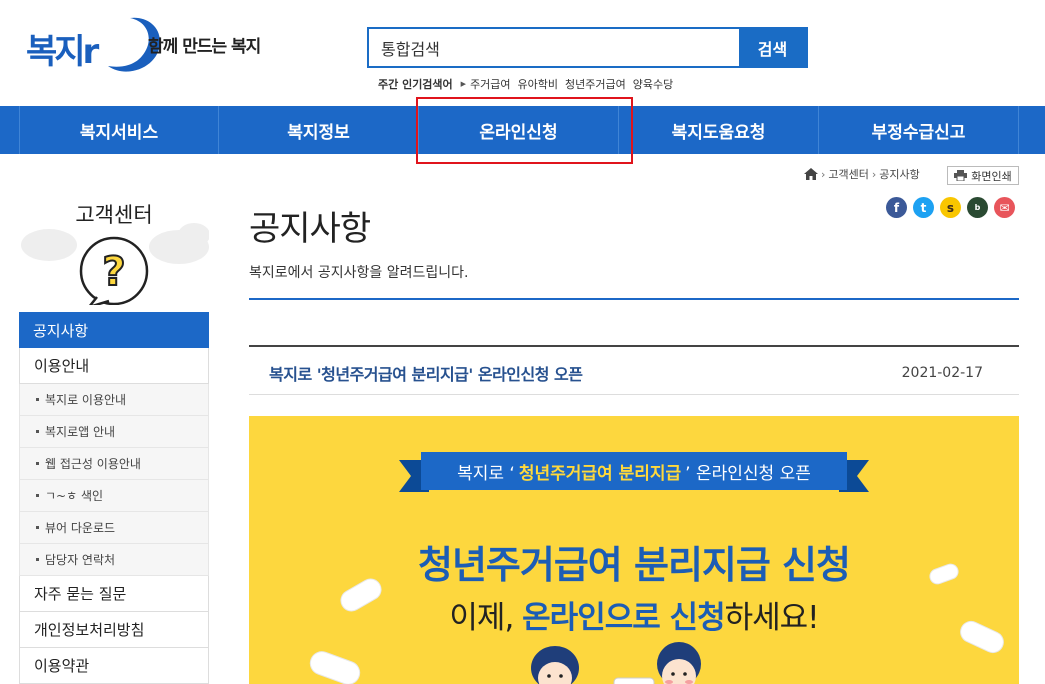 The height and width of the screenshot is (684, 1045). I want to click on sidebar-item-terms: 이용약관, so click(114, 666).